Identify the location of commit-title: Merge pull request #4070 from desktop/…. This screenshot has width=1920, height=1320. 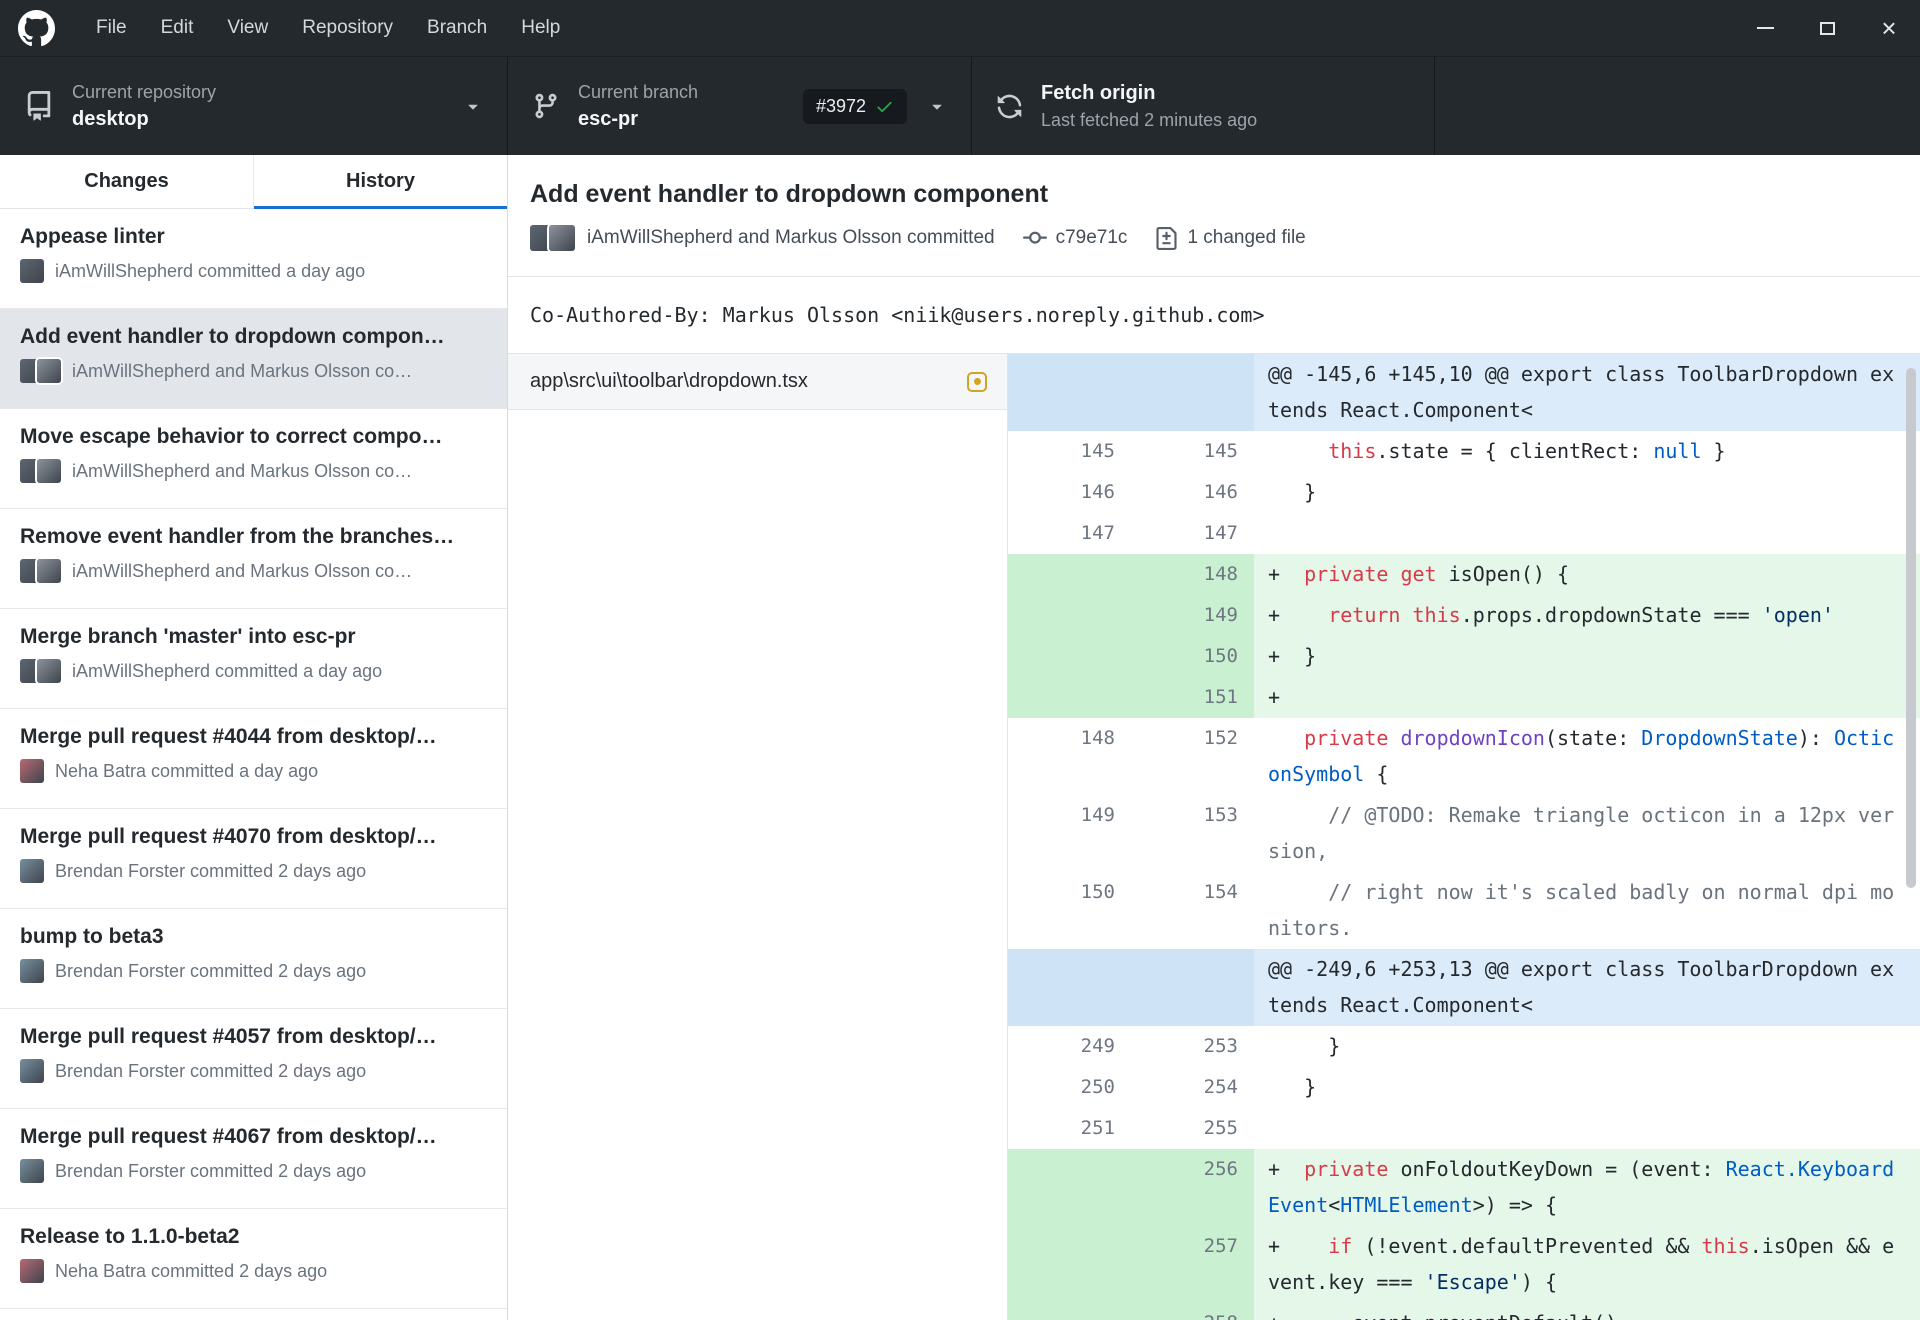
(228, 836).